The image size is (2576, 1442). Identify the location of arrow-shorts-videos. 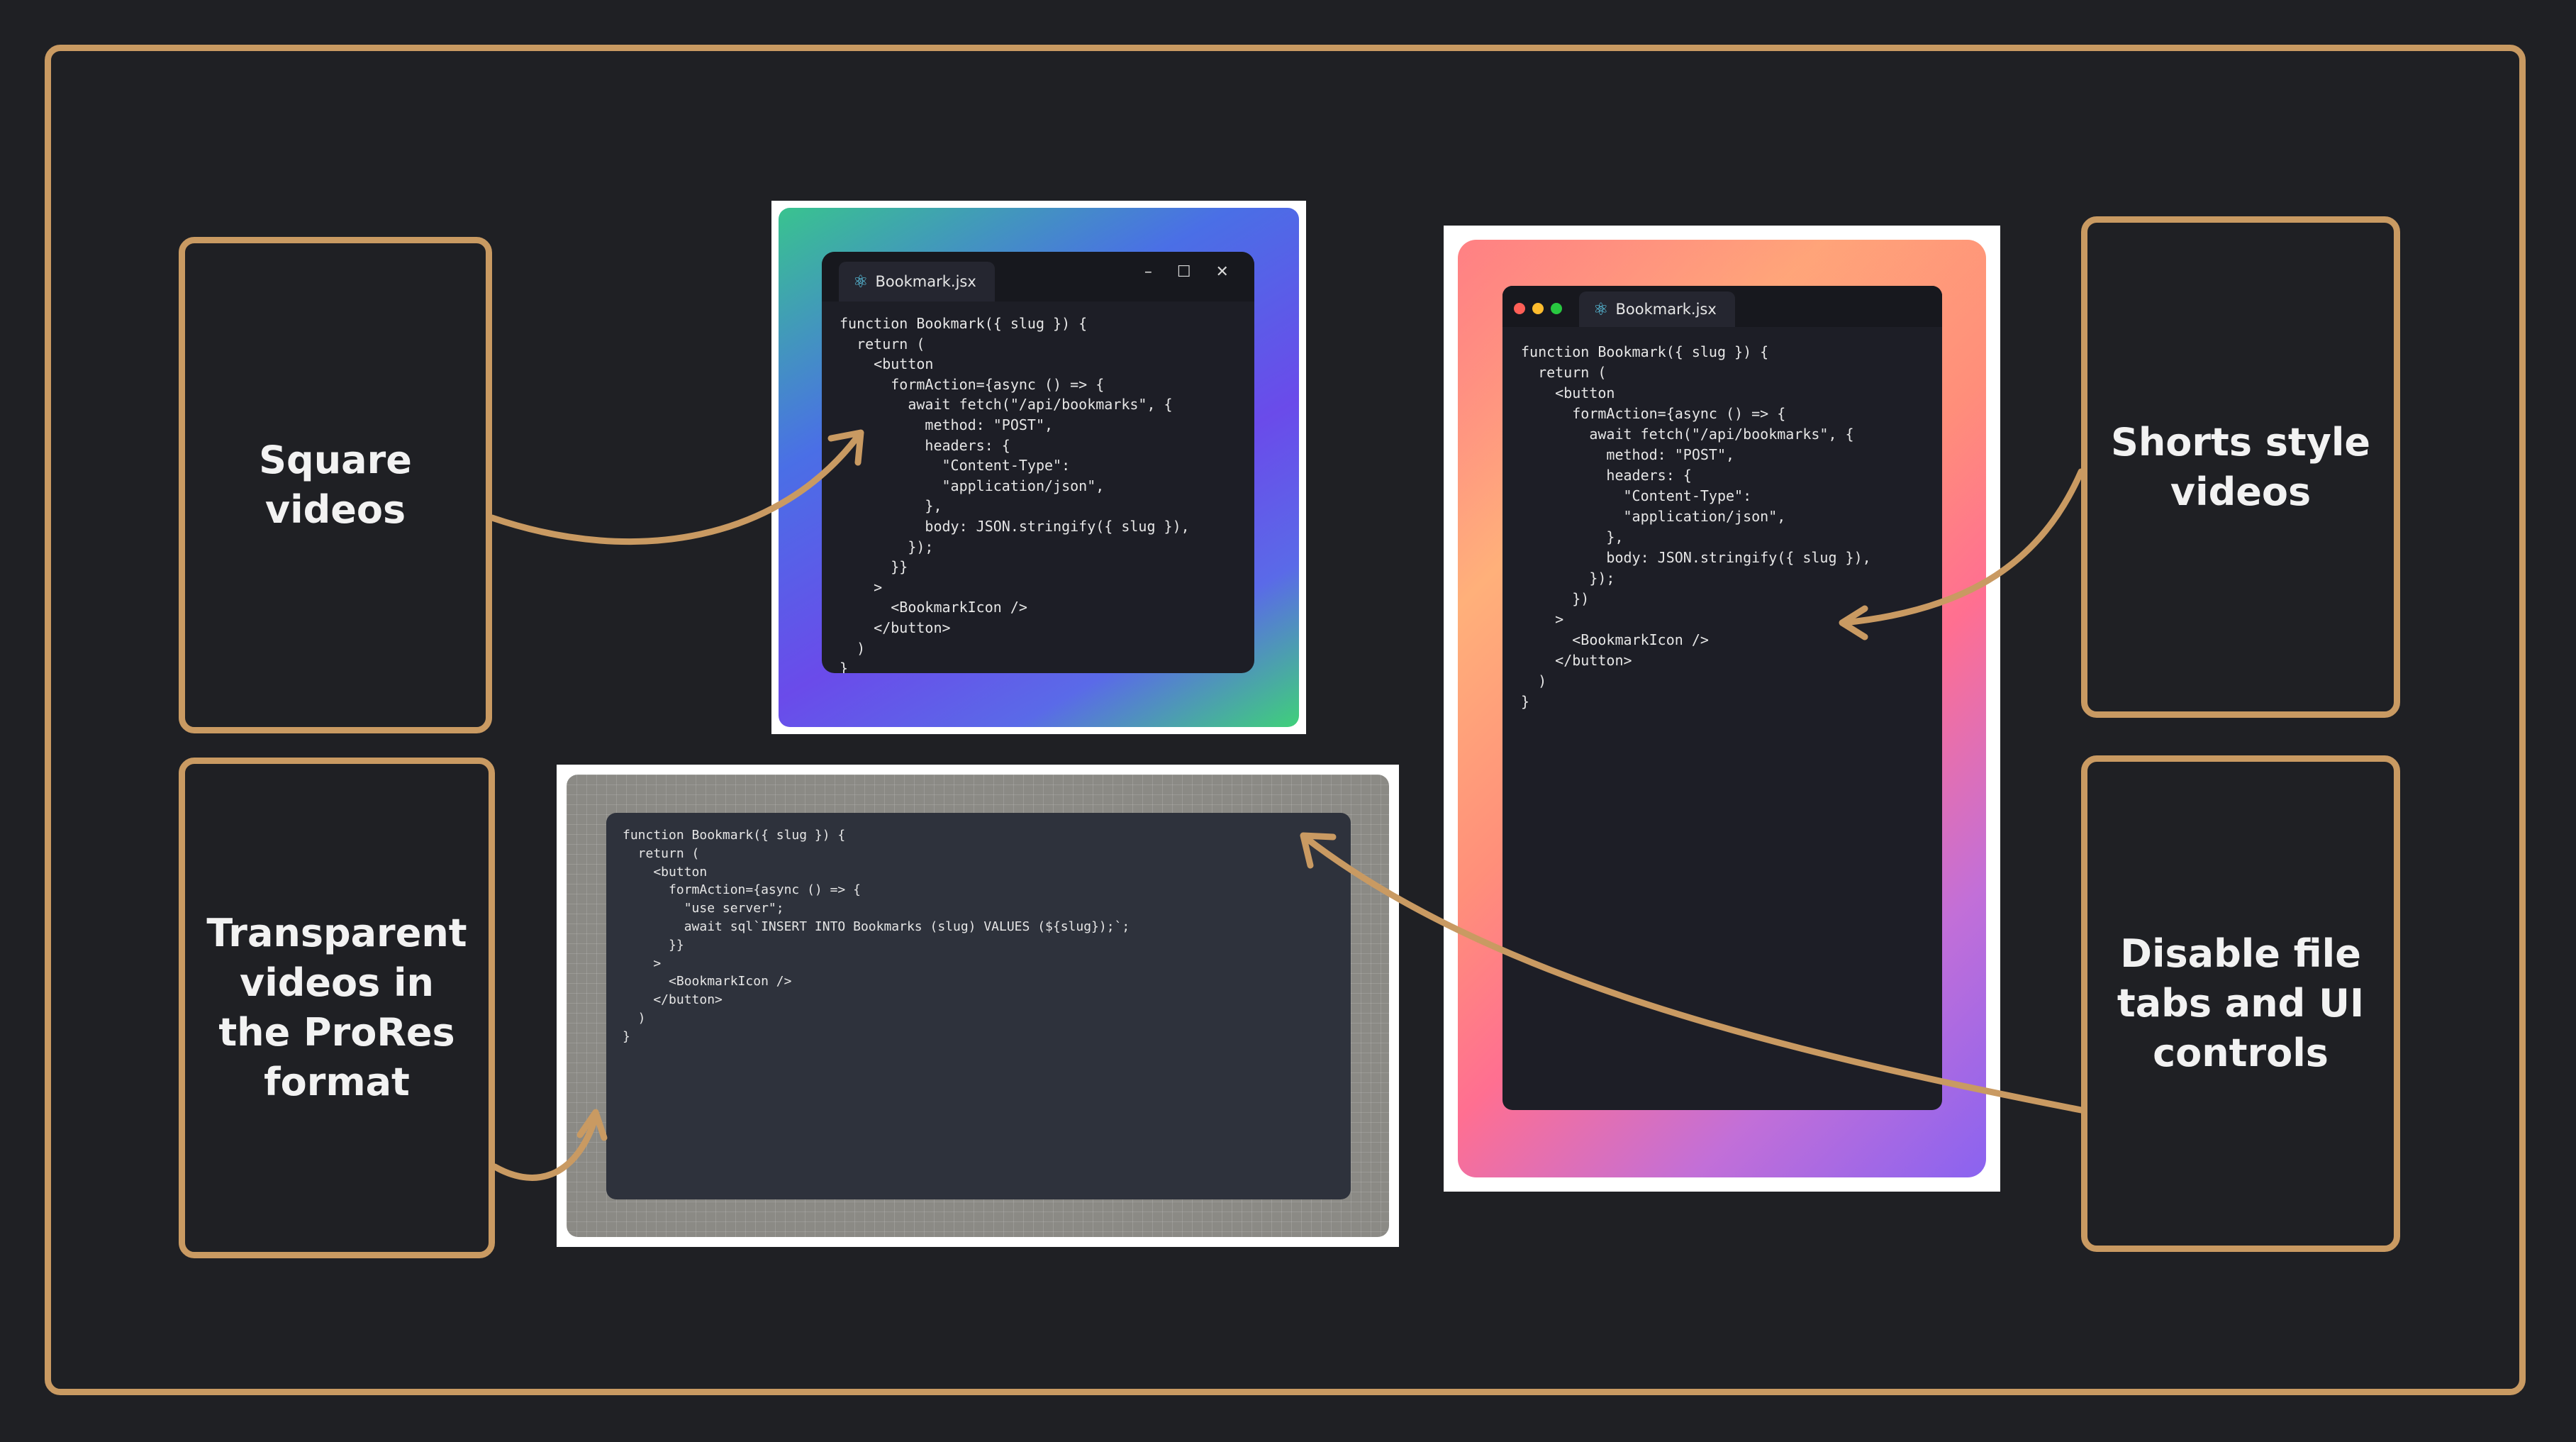
(1962, 547).